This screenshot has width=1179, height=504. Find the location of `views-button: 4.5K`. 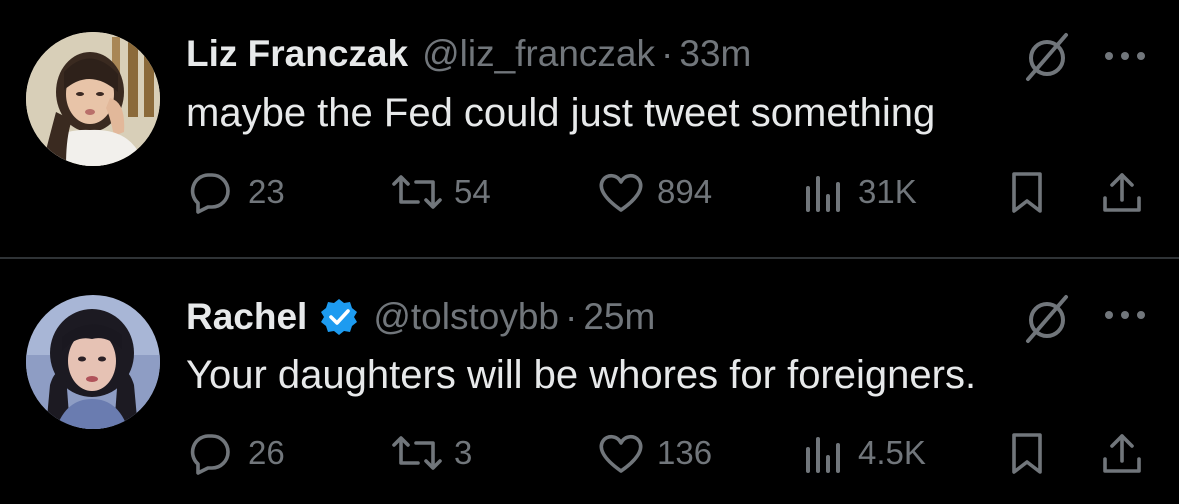

views-button: 4.5K is located at coordinates (864, 453).